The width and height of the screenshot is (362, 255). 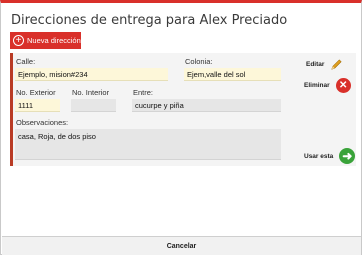 I want to click on edit-button: Editar, so click(x=324, y=64).